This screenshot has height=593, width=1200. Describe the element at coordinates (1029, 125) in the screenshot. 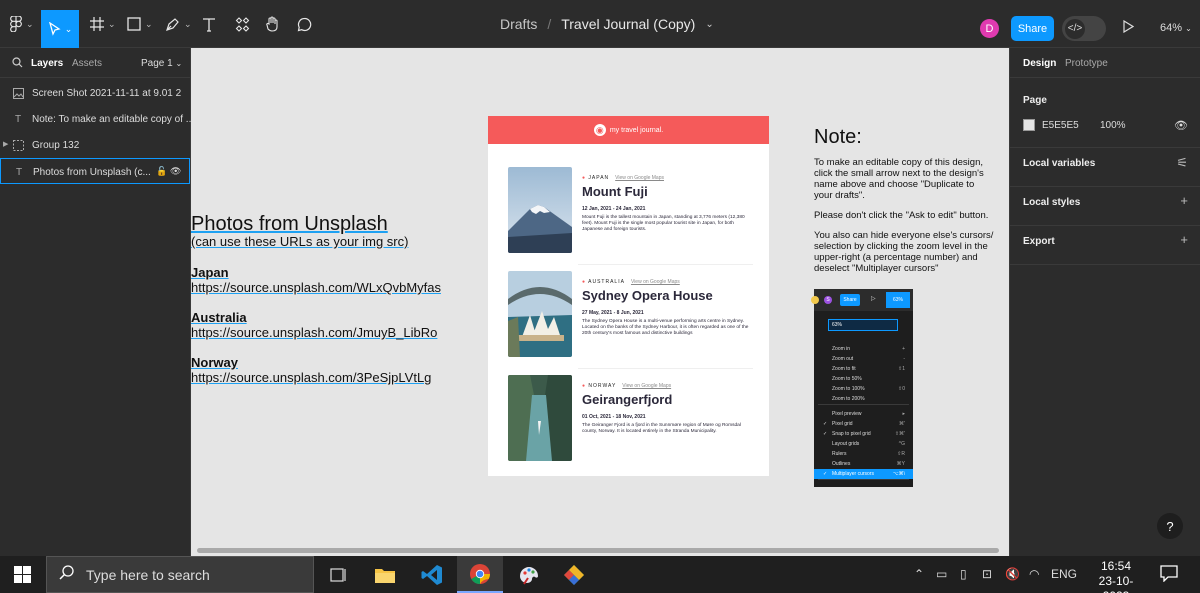

I see `page-color-swatch` at that location.